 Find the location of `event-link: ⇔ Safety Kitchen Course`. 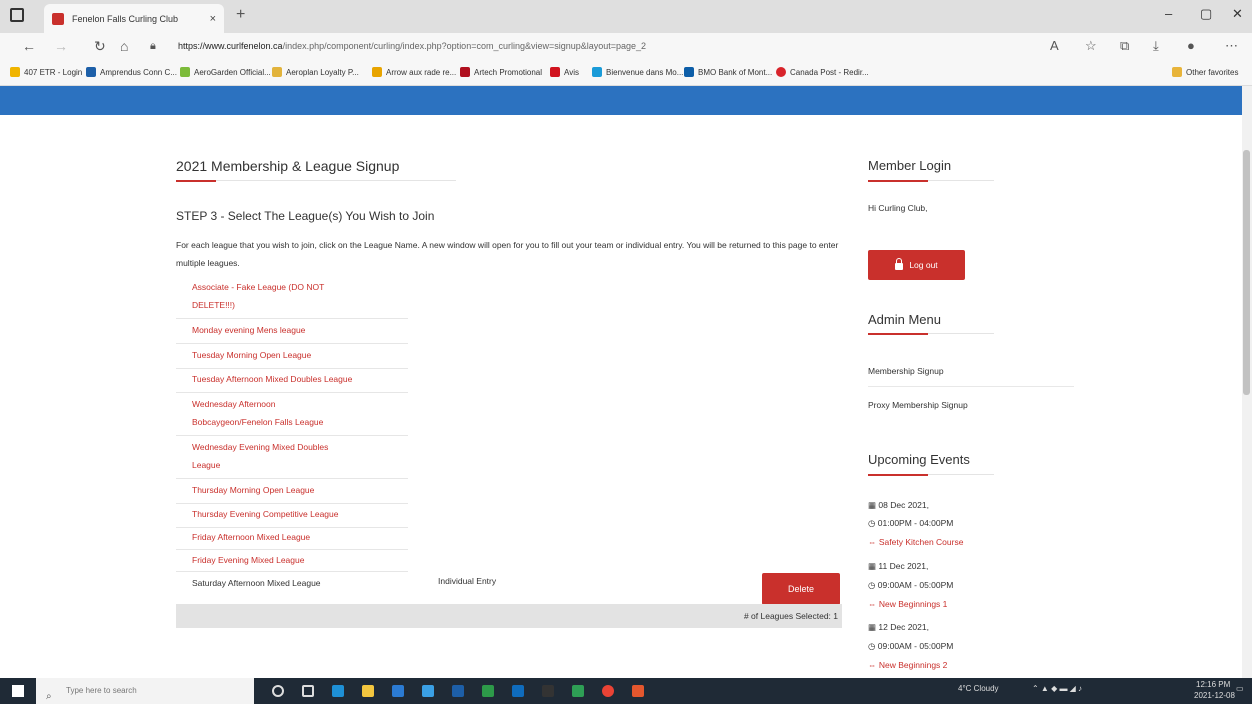

event-link: ⇔ Safety Kitchen Course is located at coordinates (915, 542).